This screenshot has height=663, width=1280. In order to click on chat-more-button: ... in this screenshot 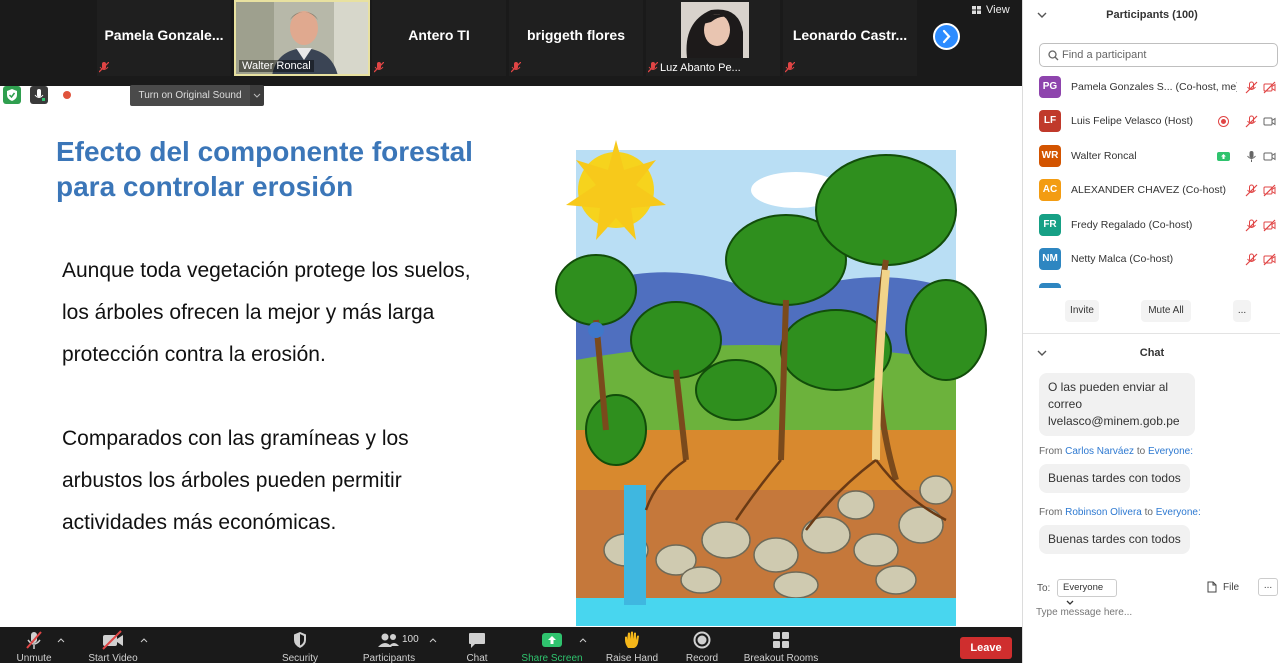, I will do `click(1268, 587)`.